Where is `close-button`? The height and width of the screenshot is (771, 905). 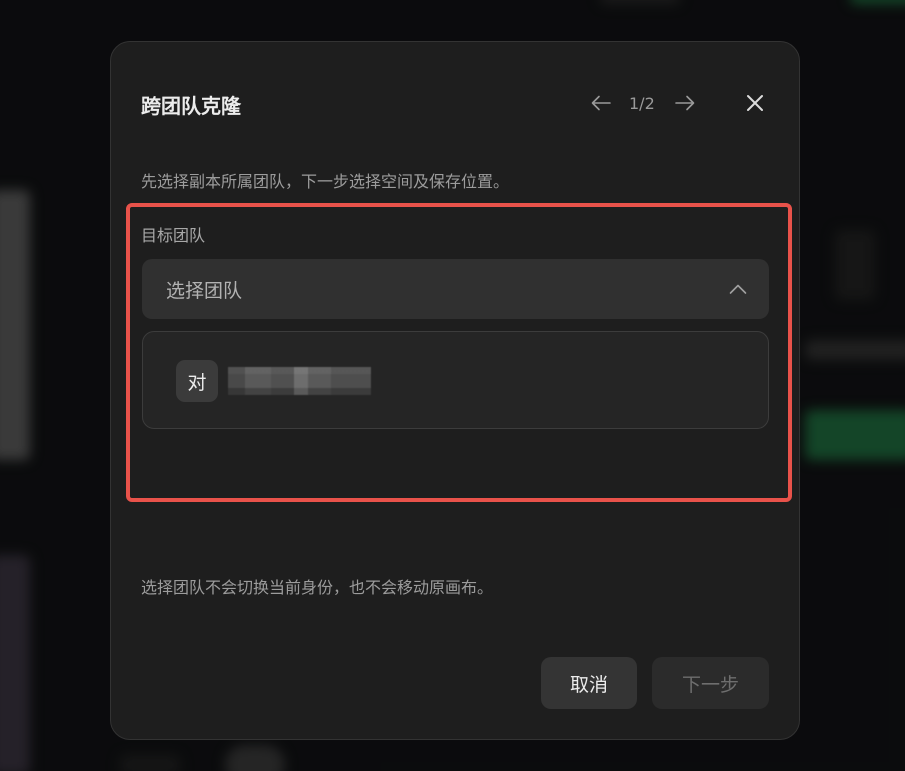 close-button is located at coordinates (755, 103).